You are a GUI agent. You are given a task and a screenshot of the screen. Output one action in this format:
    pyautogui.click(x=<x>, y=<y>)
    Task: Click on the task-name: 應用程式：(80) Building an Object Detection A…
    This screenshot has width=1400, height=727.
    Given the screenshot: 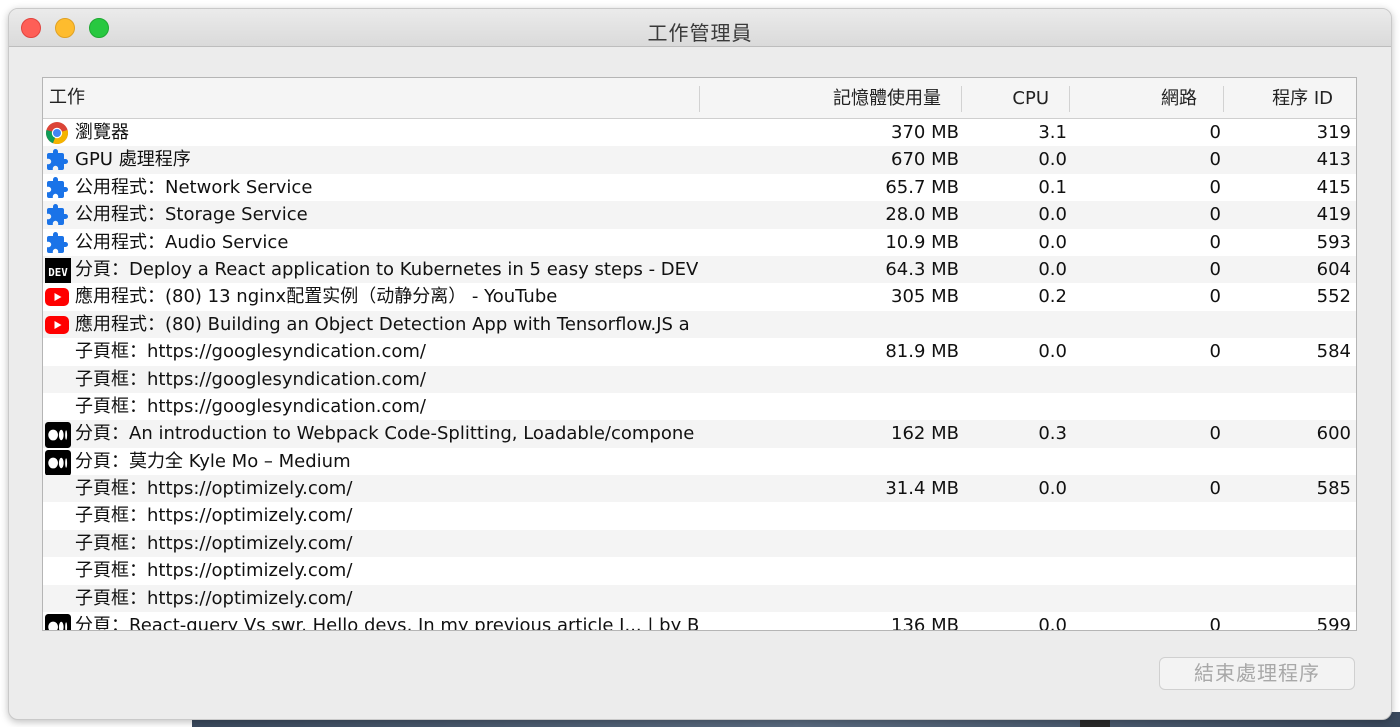 What is the action you would take?
    pyautogui.click(x=382, y=324)
    